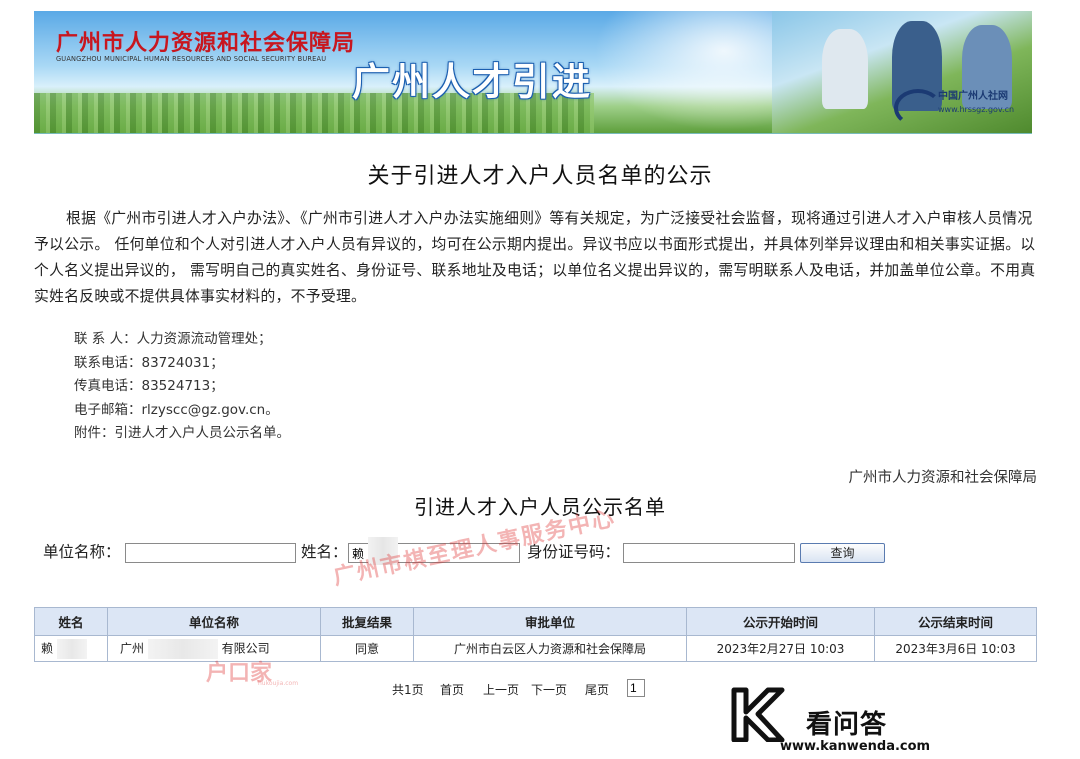 This screenshot has width=1080, height=759. What do you see at coordinates (132, 648) in the screenshot?
I see `cell-unit-prefix: 广州` at bounding box center [132, 648].